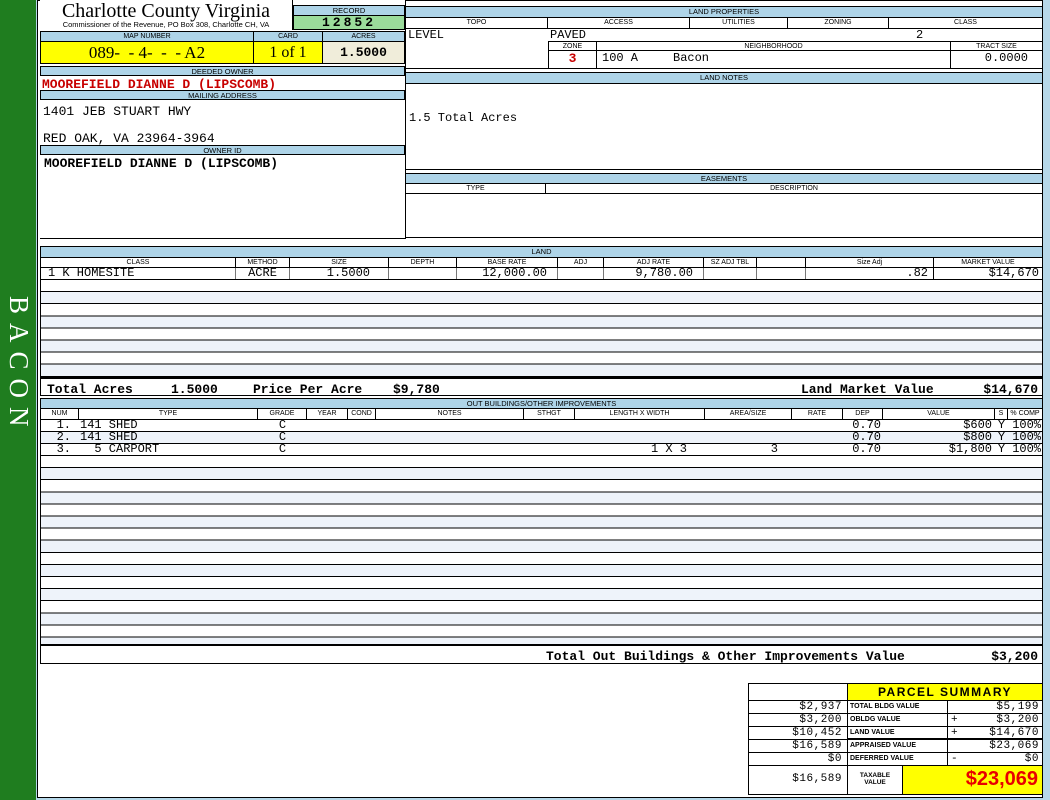  I want to click on ob-header-s: S, so click(1001, 414).